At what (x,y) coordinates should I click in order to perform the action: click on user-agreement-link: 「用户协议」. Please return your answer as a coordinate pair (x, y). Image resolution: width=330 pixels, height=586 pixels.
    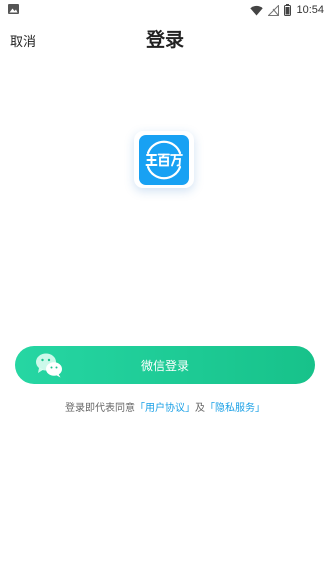
    Looking at the image, I should click on (165, 408).